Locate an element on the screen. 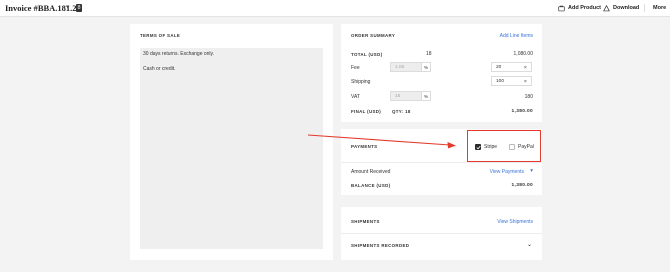 The height and width of the screenshot is (272, 670). vat-amount: 180 is located at coordinates (528, 97).